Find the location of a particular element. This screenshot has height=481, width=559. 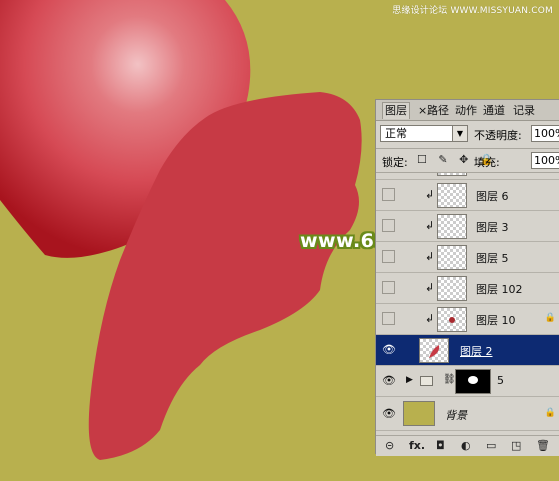

lock-label: 锁定: is located at coordinates (395, 162).